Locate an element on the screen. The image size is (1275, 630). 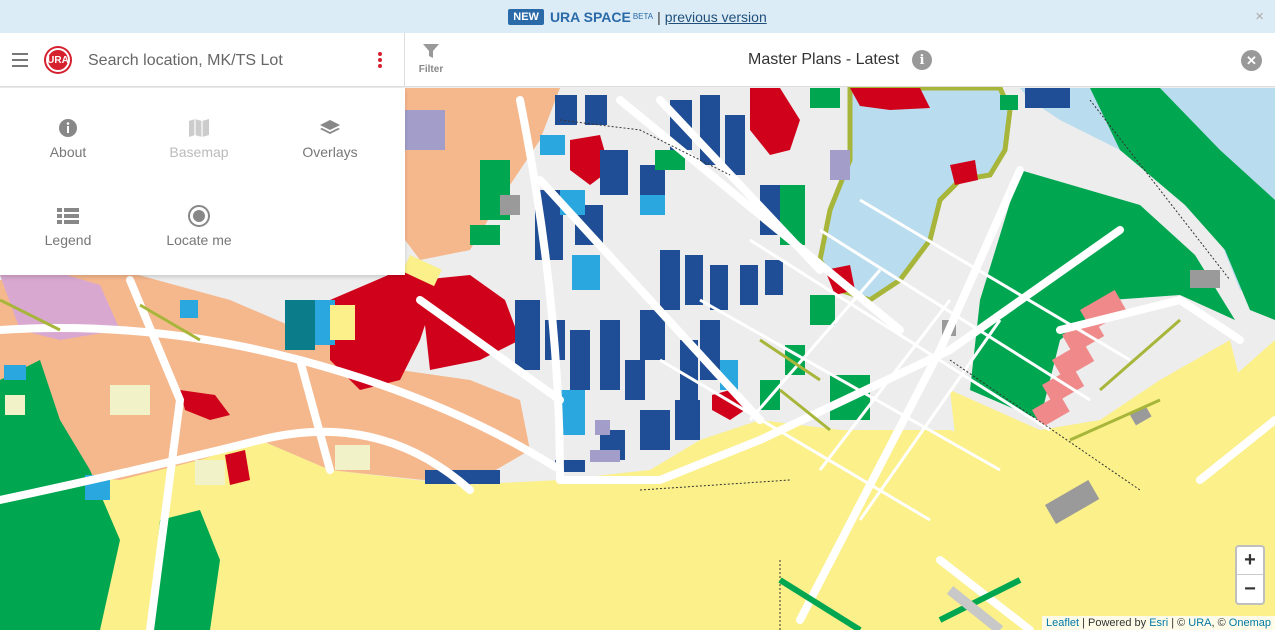
menu-item-legend: Legend is located at coordinates (68, 212).